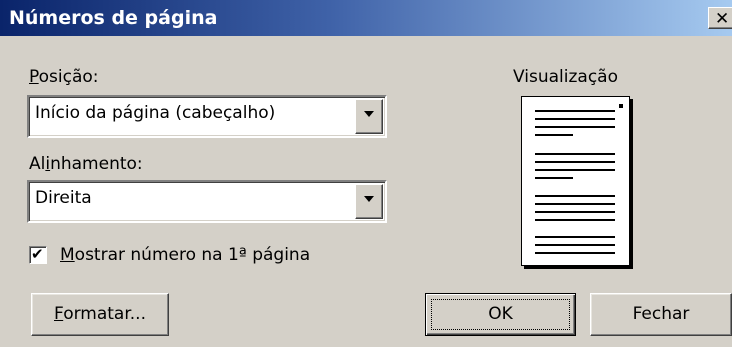  What do you see at coordinates (155, 113) in the screenshot?
I see `position-select-value: Início da página (cabeçalho)` at bounding box center [155, 113].